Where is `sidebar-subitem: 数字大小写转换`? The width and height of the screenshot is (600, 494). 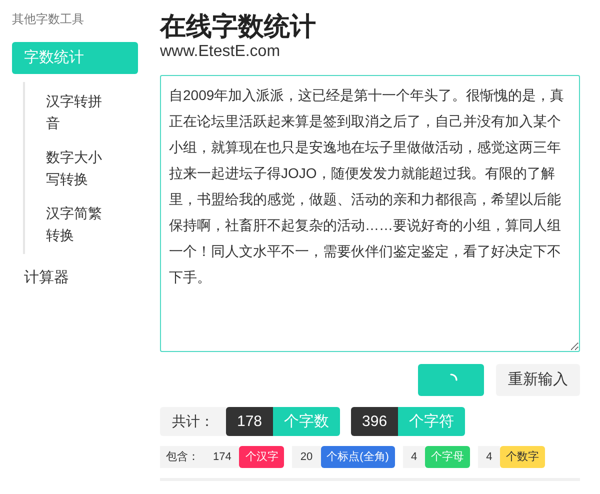
sidebar-subitem: 数字大小写转换 is located at coordinates (79, 168).